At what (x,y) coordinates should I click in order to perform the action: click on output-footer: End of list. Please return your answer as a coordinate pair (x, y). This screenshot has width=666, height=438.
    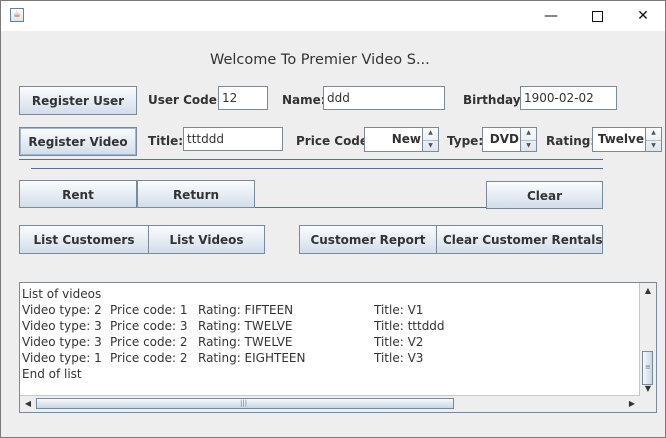
    Looking at the image, I should click on (52, 374).